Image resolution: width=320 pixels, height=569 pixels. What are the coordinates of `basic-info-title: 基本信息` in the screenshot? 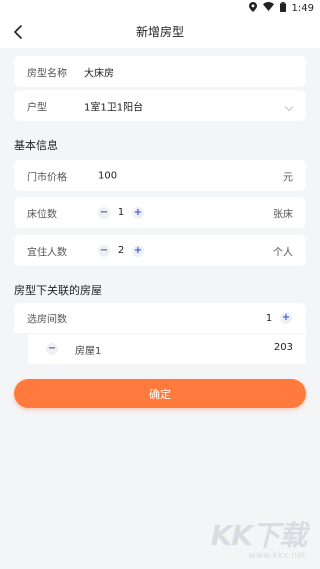 It's located at (36, 145).